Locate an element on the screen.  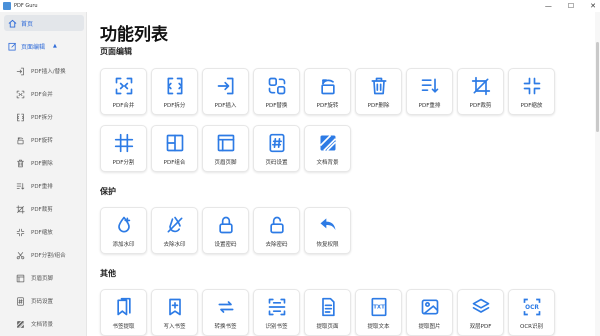
window-controls: — ☐ ✕ is located at coordinates (570, 6).